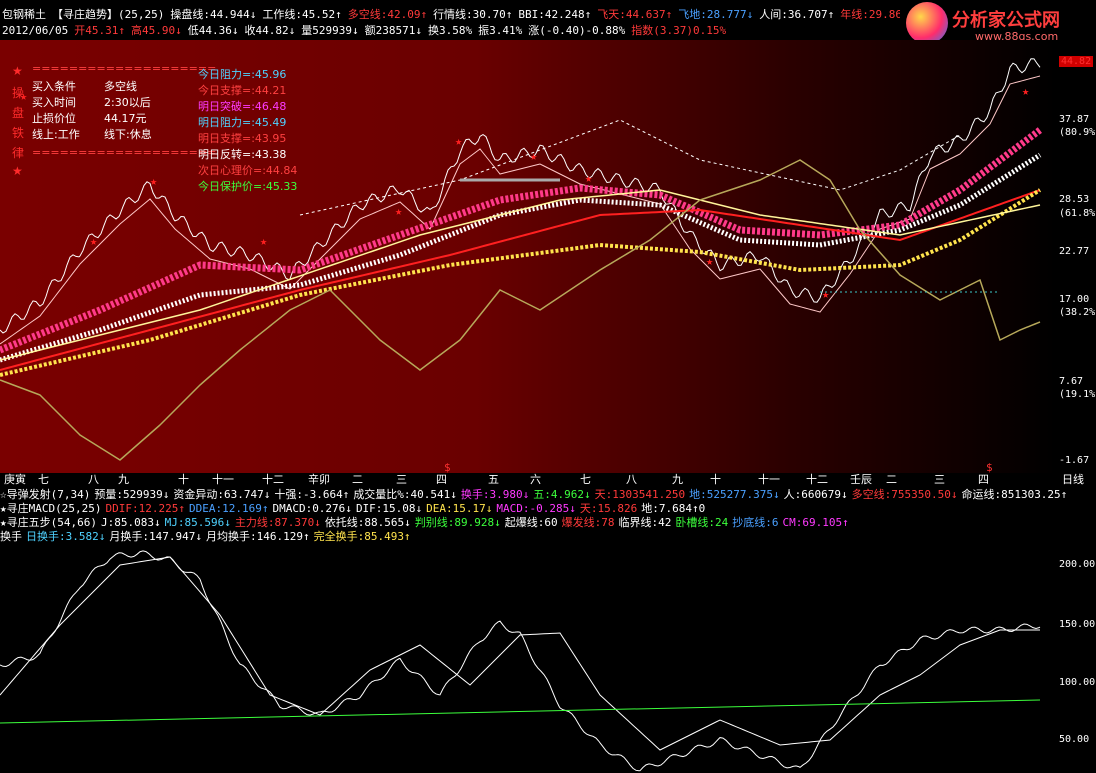 Image resolution: width=1096 pixels, height=773 pixels. What do you see at coordinates (15, 479) in the screenshot?
I see `month-label-0: 庚寅` at bounding box center [15, 479].